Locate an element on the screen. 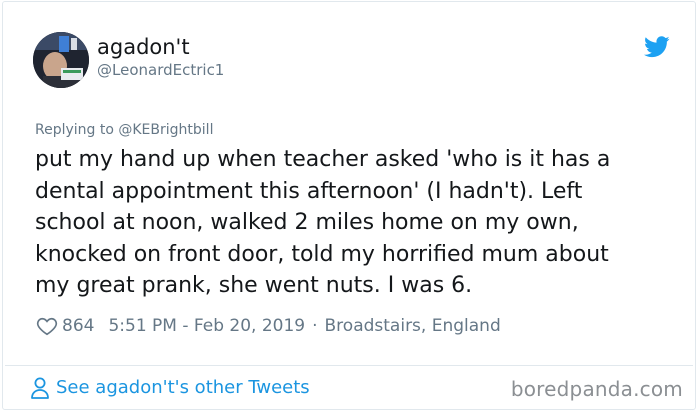  person-icon is located at coordinates (40, 388).